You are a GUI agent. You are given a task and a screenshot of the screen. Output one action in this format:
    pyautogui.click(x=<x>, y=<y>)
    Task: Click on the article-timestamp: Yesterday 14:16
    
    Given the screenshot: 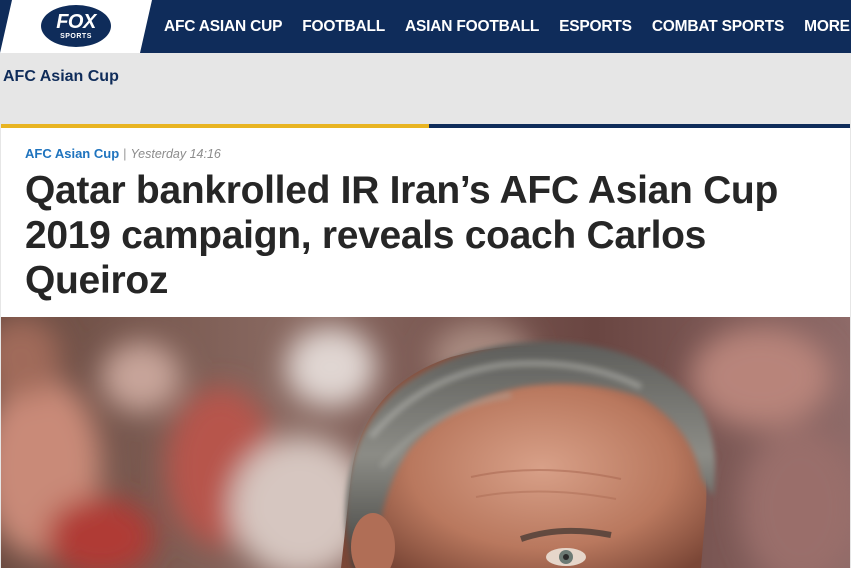 What is the action you would take?
    pyautogui.click(x=175, y=154)
    